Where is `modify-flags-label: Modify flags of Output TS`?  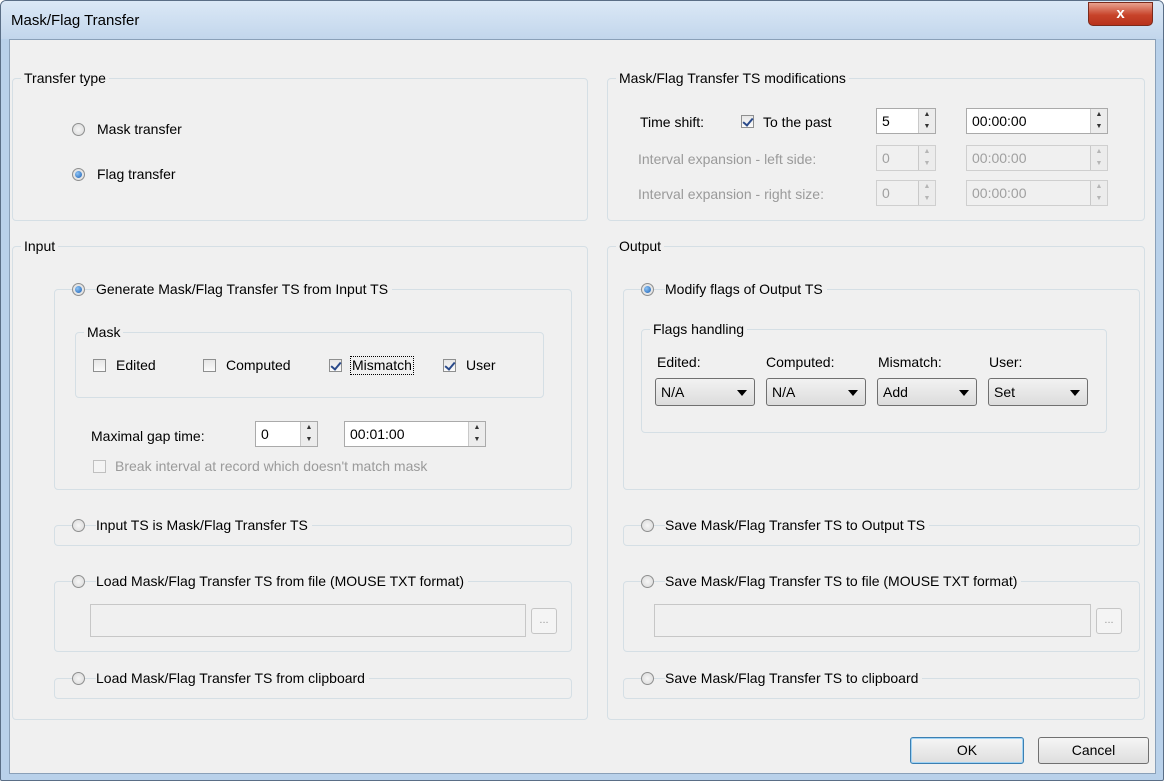
modify-flags-label: Modify flags of Output TS is located at coordinates (746, 289).